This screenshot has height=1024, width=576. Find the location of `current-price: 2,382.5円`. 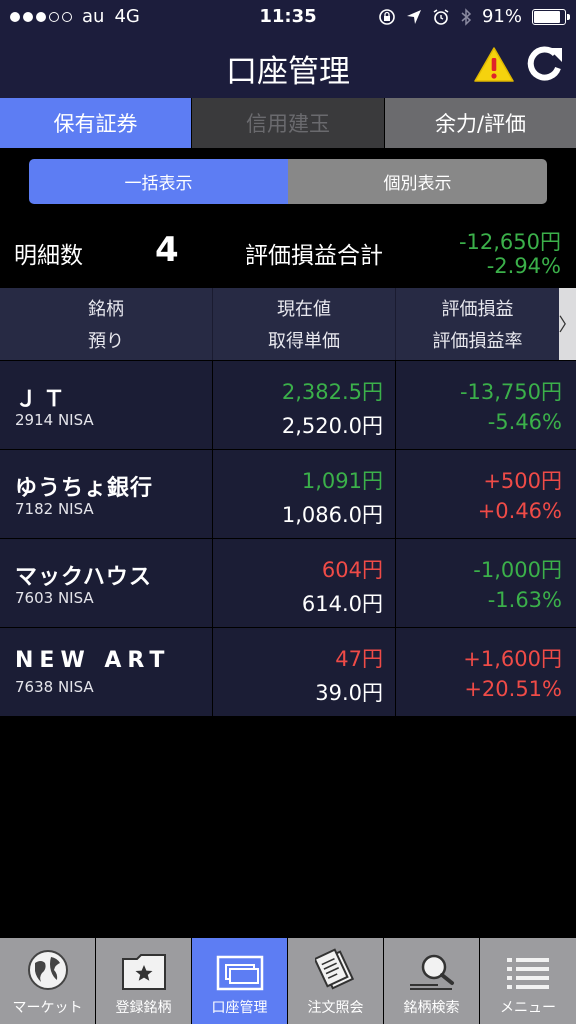

current-price: 2,382.5円 is located at coordinates (332, 392).